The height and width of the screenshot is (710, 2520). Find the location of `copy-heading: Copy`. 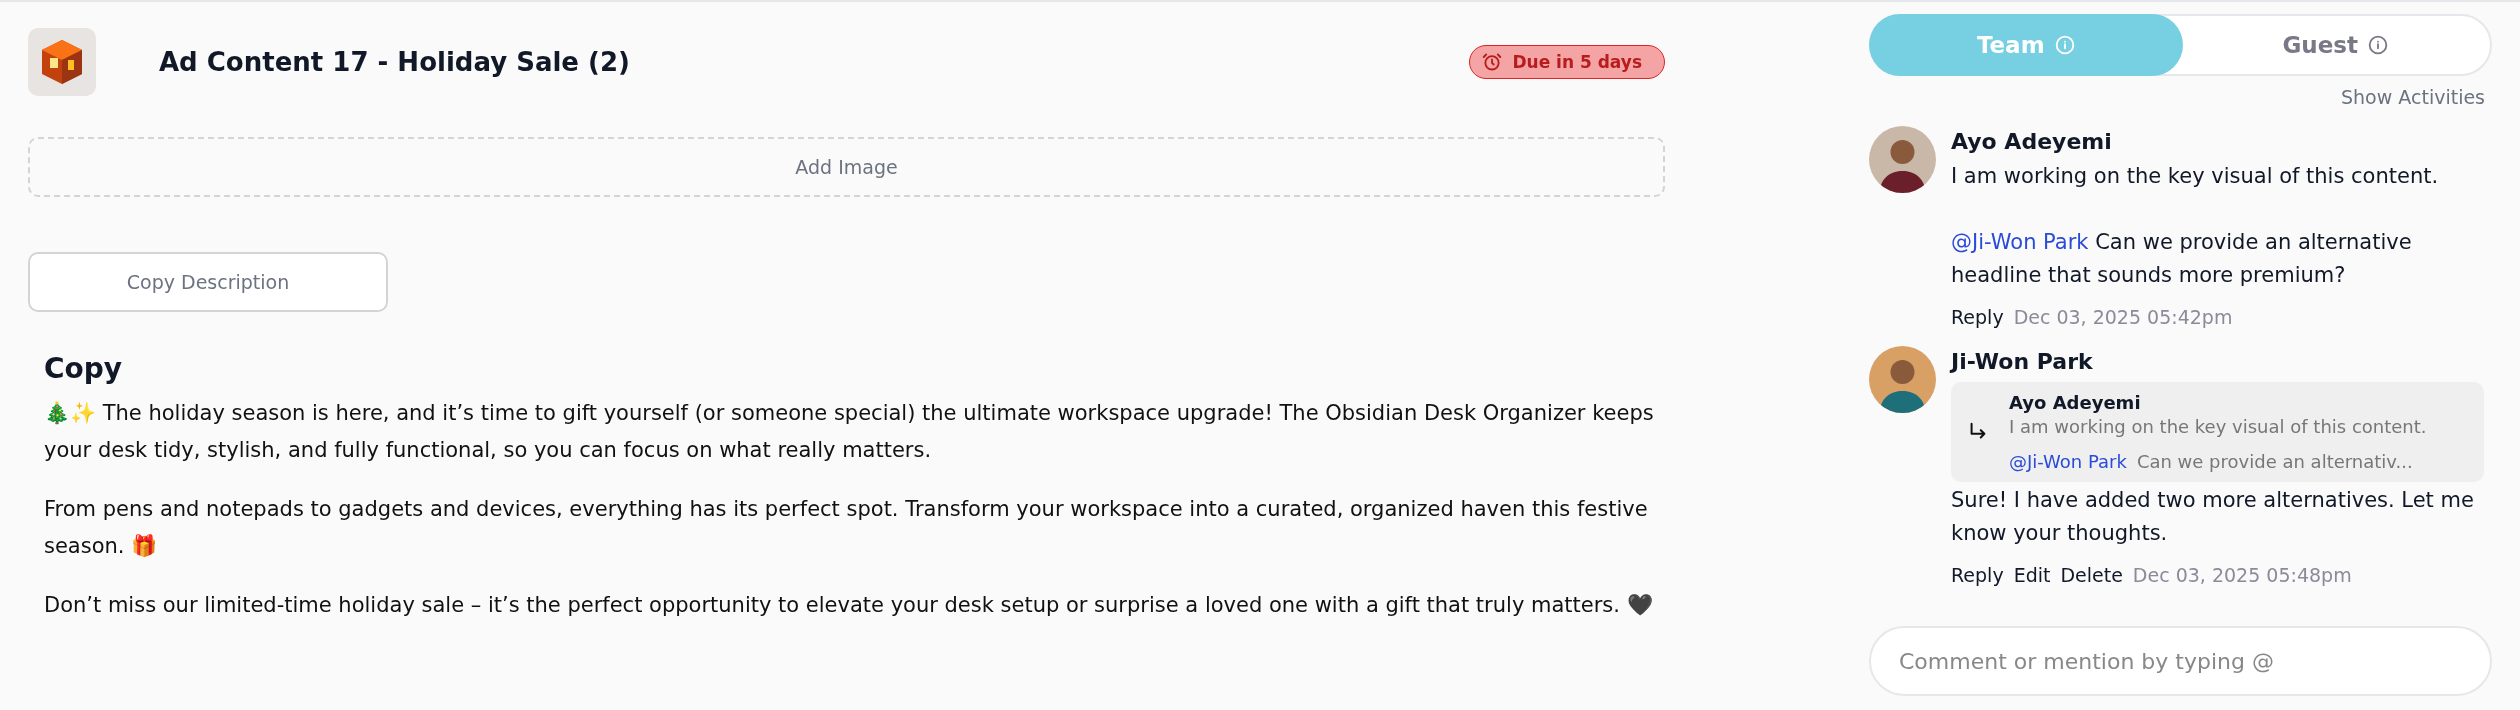

copy-heading: Copy is located at coordinates (84, 368).